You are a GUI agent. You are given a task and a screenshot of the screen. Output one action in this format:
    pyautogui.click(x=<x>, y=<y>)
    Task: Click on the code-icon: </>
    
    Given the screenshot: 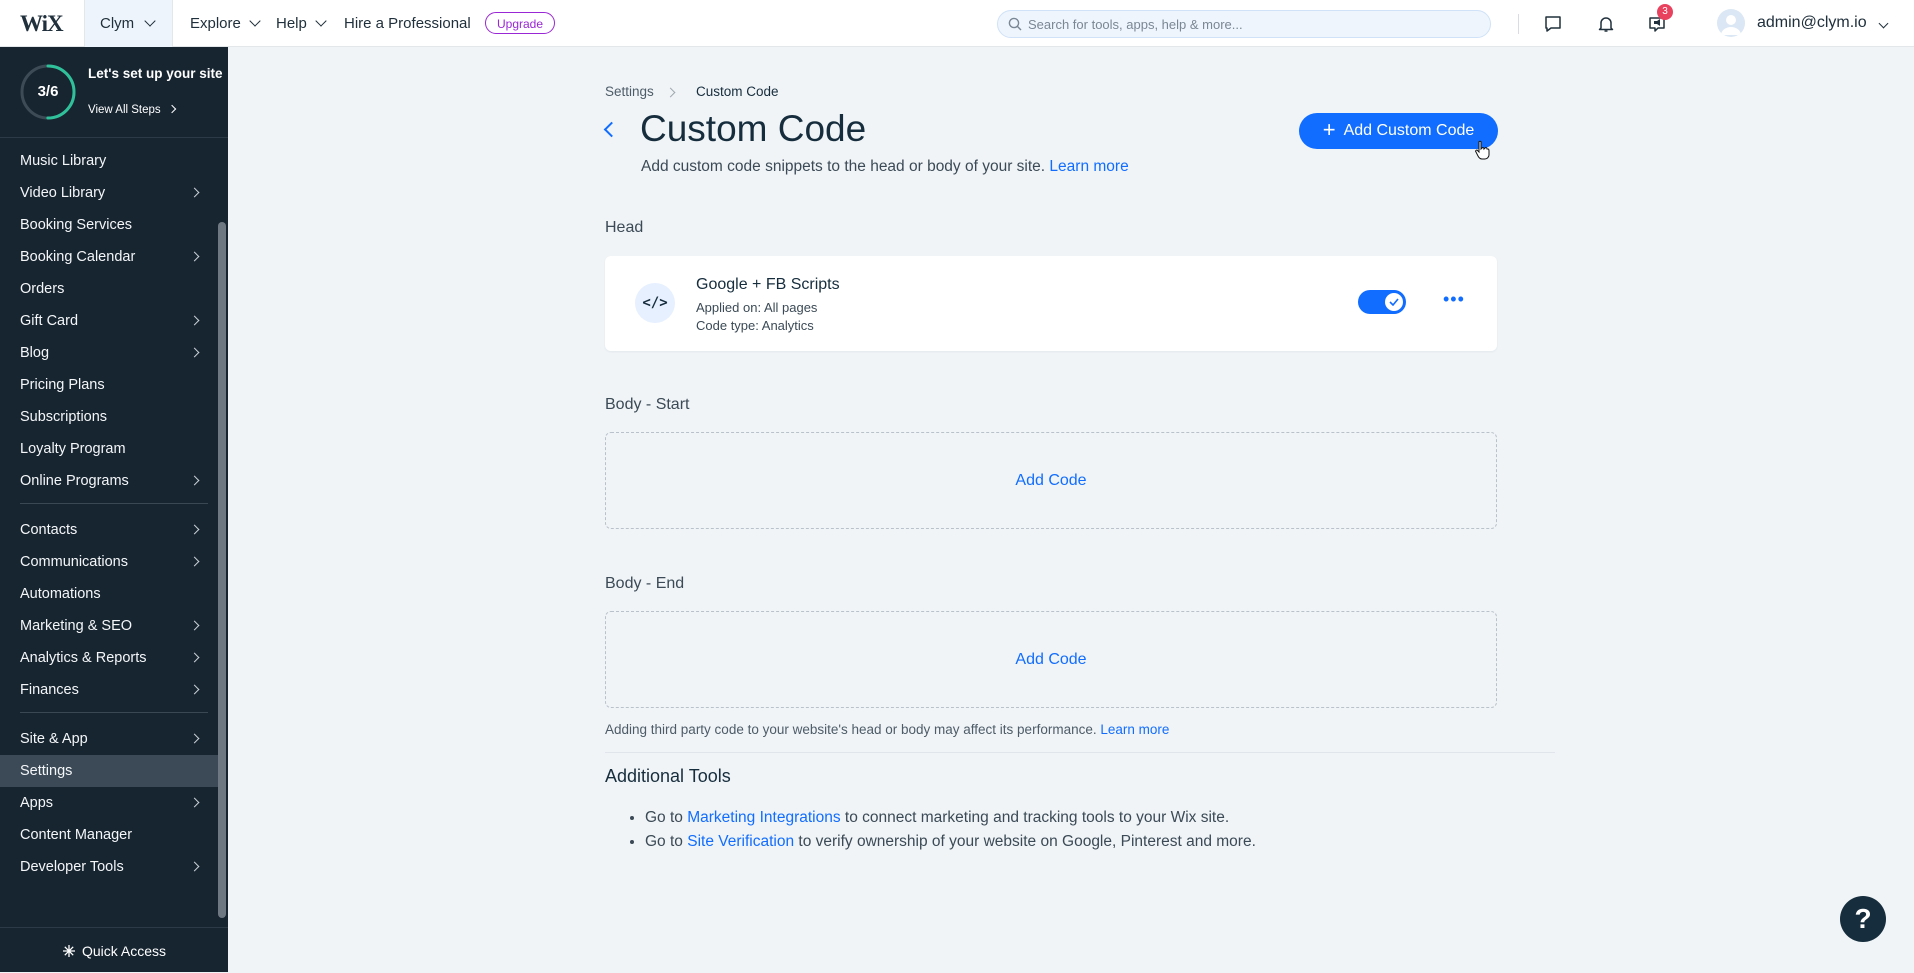 What is the action you would take?
    pyautogui.click(x=655, y=303)
    